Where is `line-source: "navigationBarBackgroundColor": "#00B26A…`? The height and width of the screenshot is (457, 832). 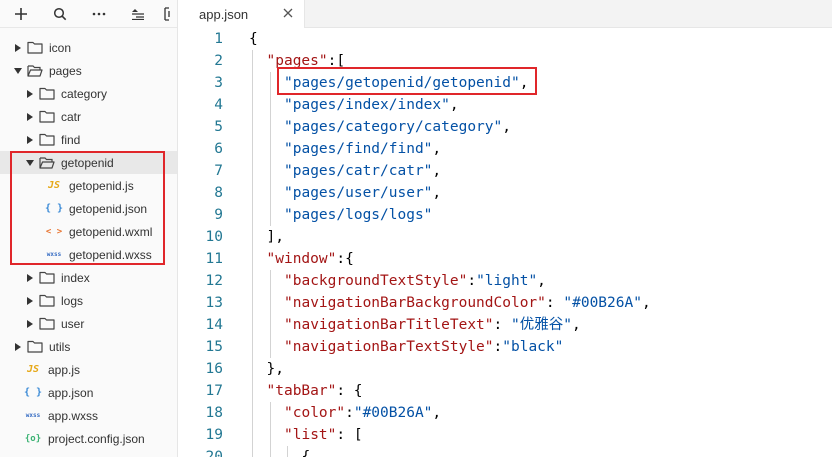
line-source: "navigationBarBackgroundColor": "#00B26A… is located at coordinates (437, 303).